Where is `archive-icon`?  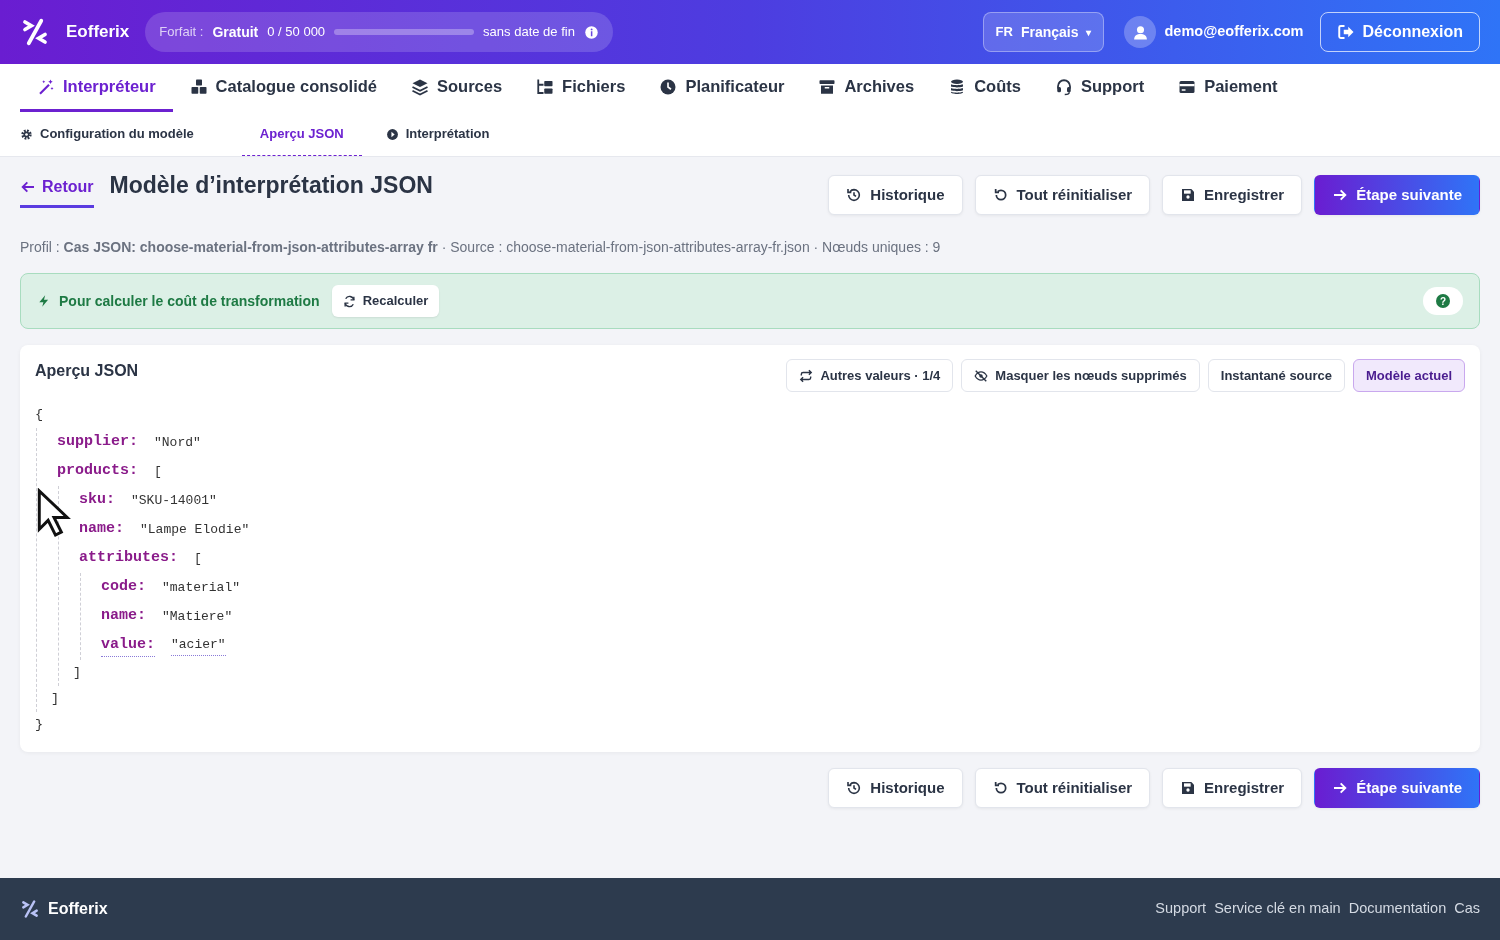
archive-icon is located at coordinates (827, 86).